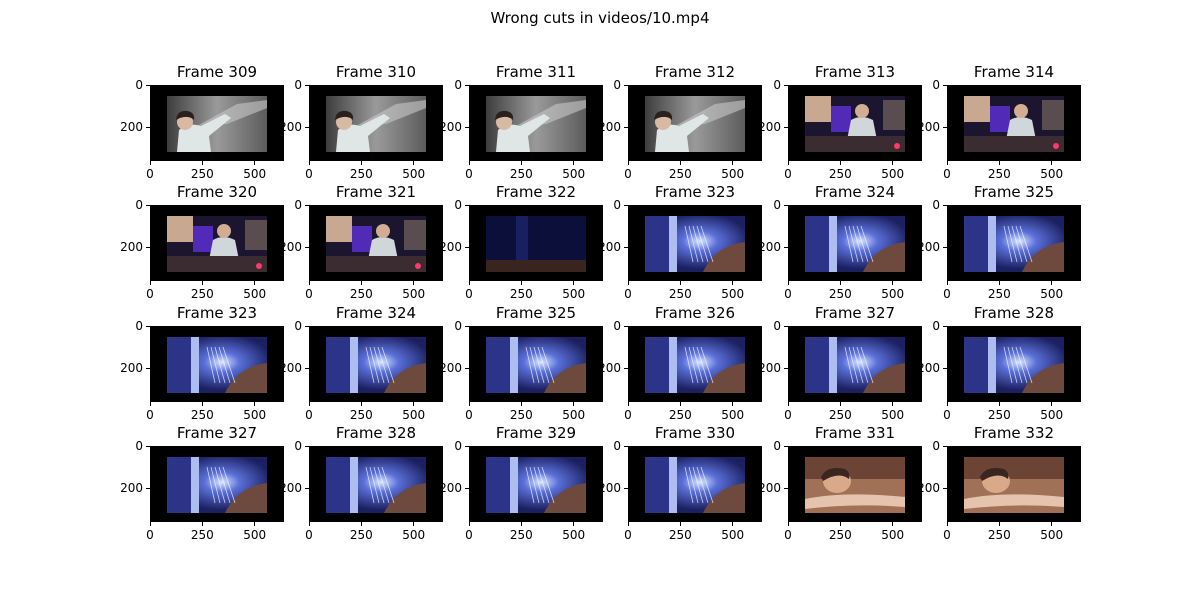 The width and height of the screenshot is (1200, 600). I want to click on subplot-title: Frame 325, so click(1014, 192).